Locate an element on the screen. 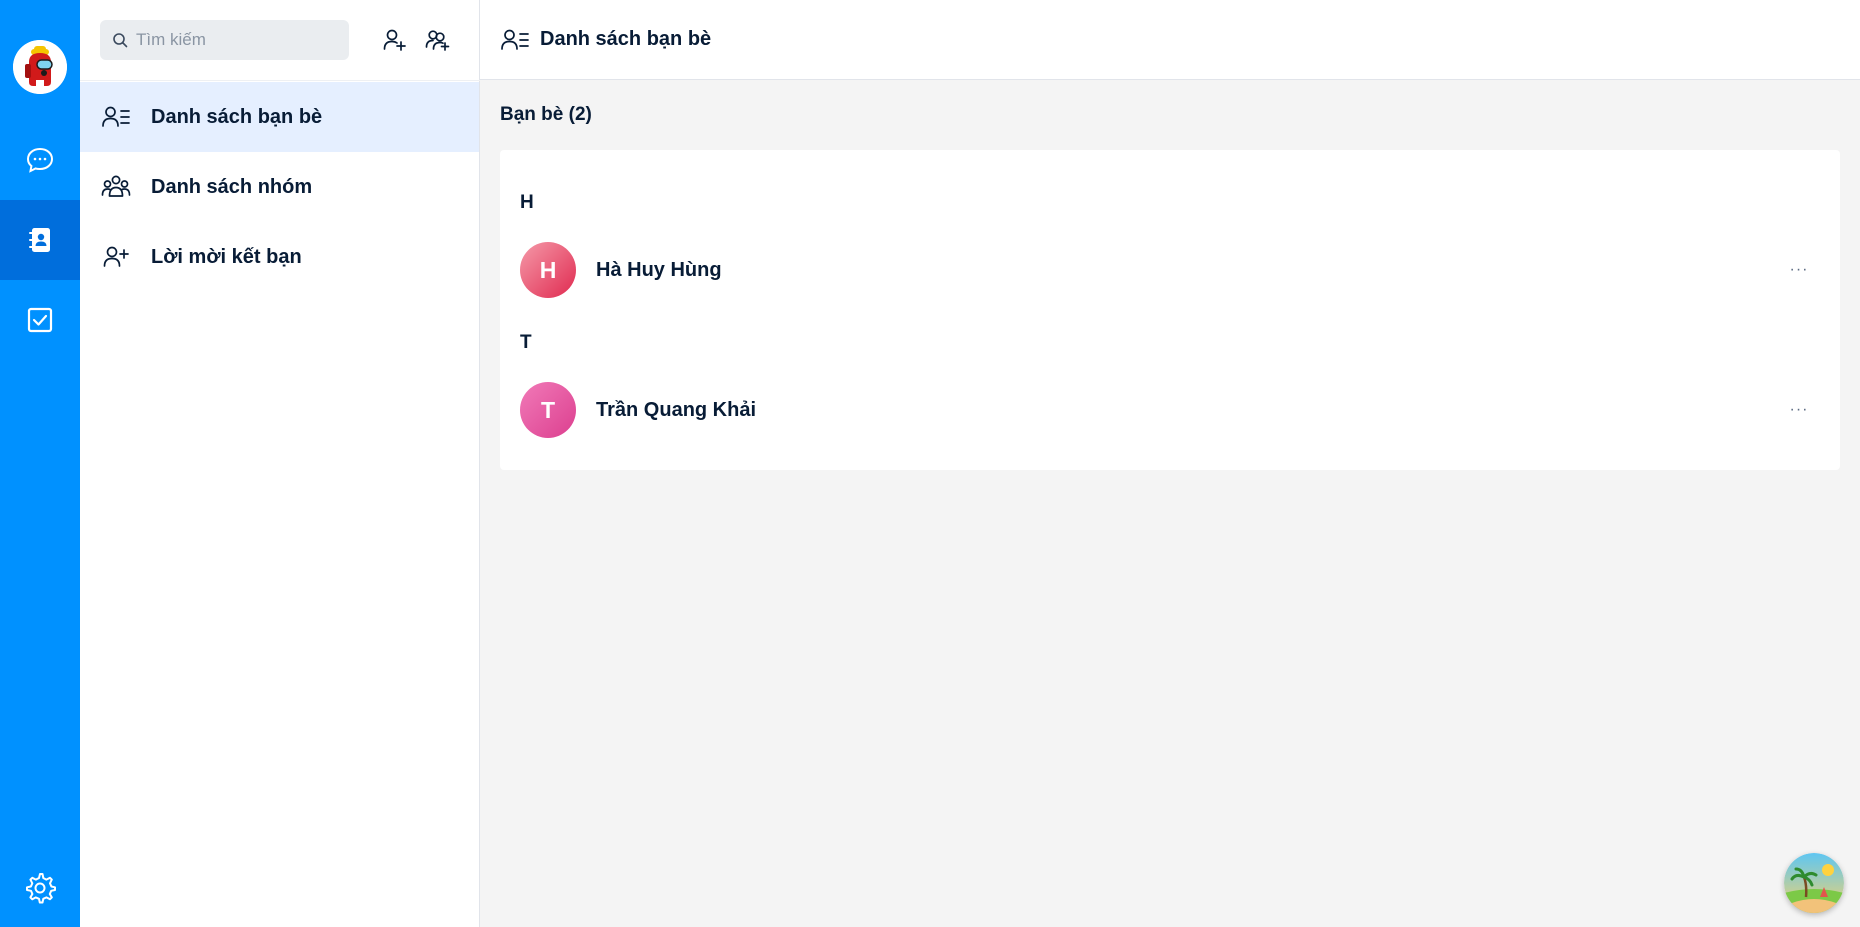 The image size is (1860, 927). beach-icon is located at coordinates (1814, 883).